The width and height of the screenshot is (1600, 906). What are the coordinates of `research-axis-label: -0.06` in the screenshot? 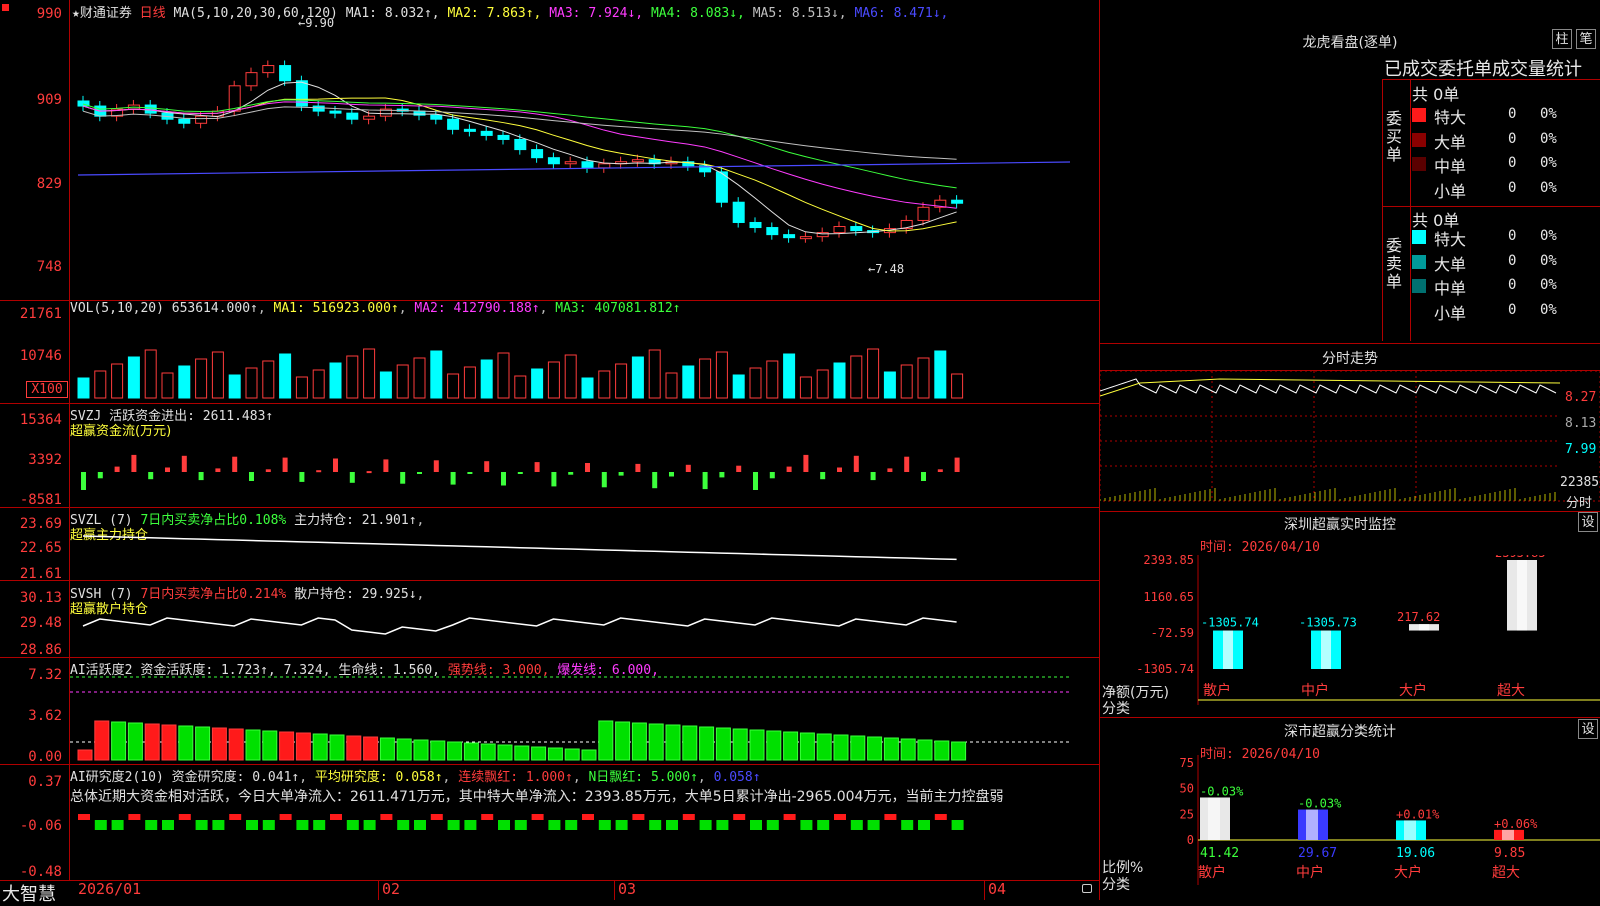 It's located at (40, 826).